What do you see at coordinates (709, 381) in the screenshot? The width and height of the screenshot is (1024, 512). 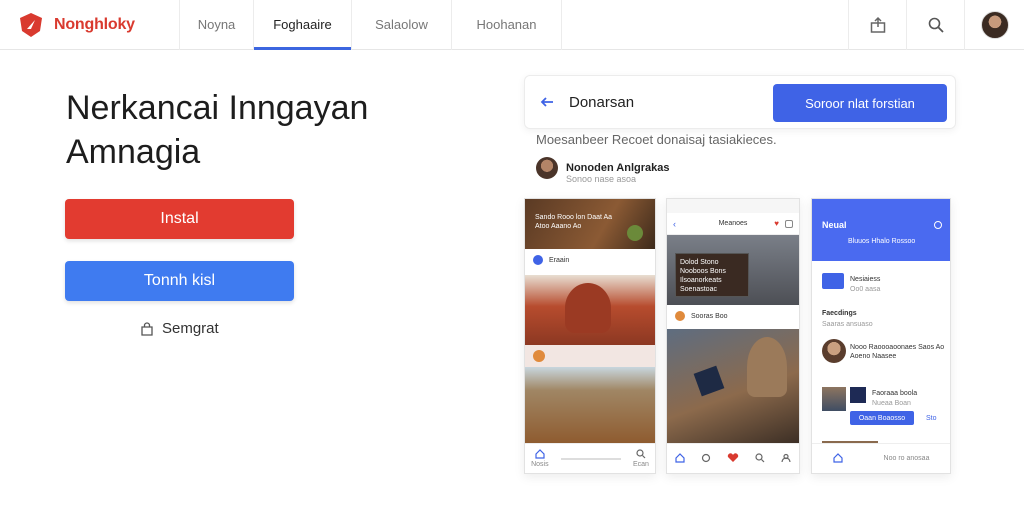 I see `tablet-shape` at bounding box center [709, 381].